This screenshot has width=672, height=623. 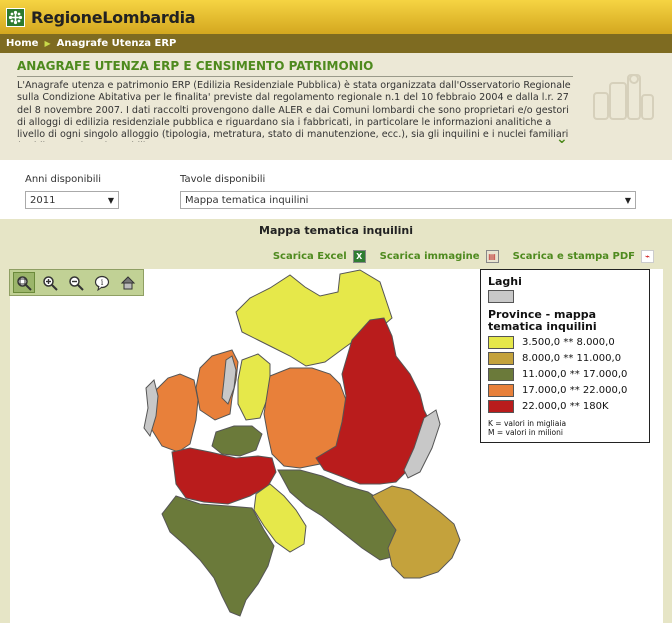 I want to click on map-toolbar: i, so click(x=76, y=282).